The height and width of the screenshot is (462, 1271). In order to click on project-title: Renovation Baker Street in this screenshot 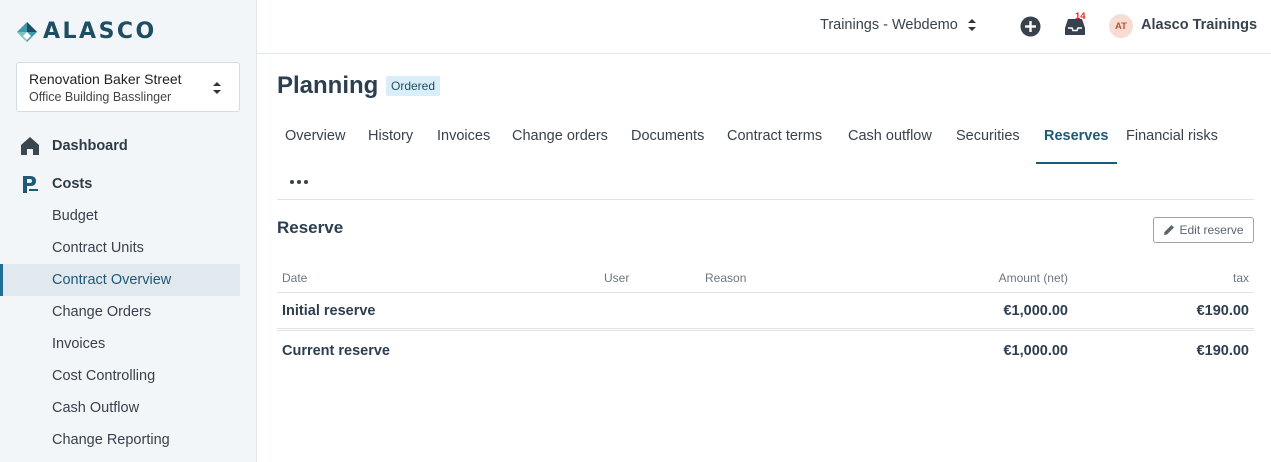, I will do `click(105, 79)`.